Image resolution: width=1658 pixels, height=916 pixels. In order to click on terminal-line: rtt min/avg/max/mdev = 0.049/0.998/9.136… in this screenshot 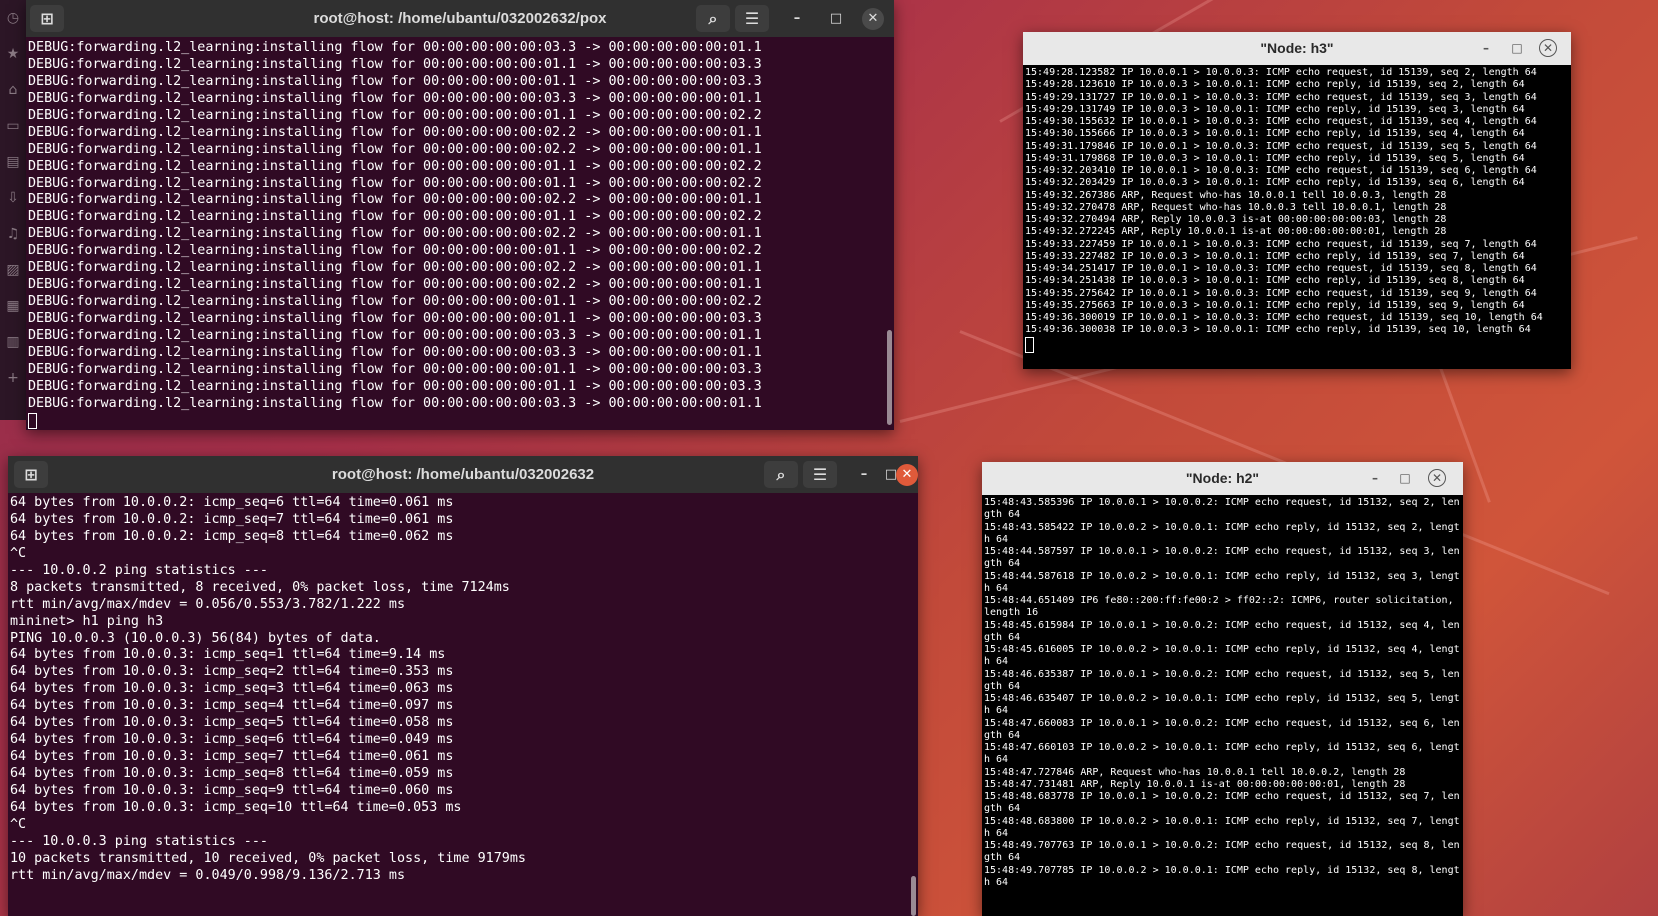, I will do `click(208, 875)`.